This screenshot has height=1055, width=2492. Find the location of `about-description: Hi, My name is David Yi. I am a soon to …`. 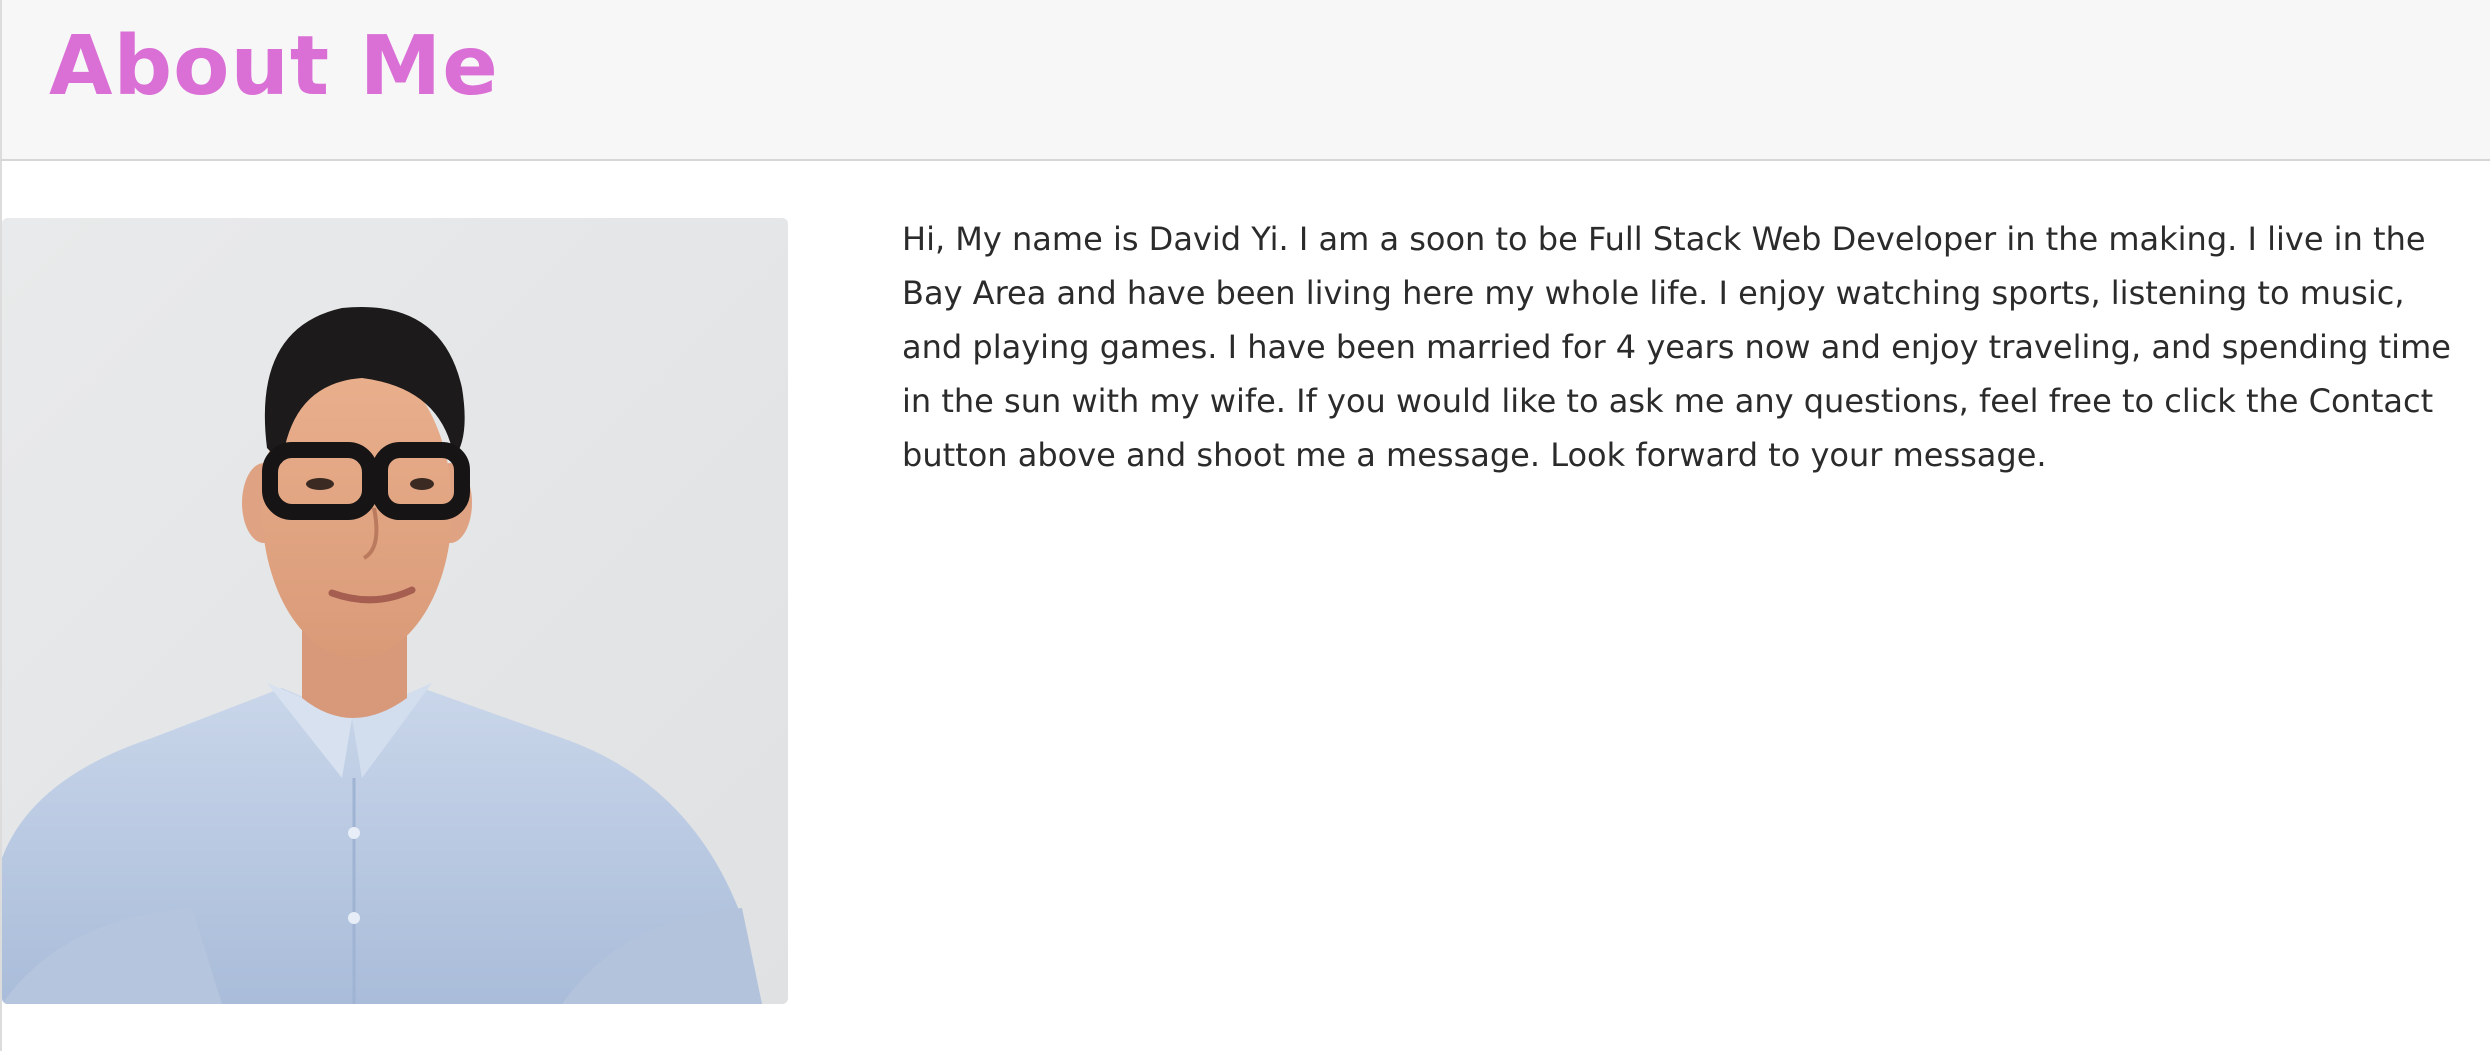

about-description: Hi, My name is David Yi. I am a soon to … is located at coordinates (1676, 347).